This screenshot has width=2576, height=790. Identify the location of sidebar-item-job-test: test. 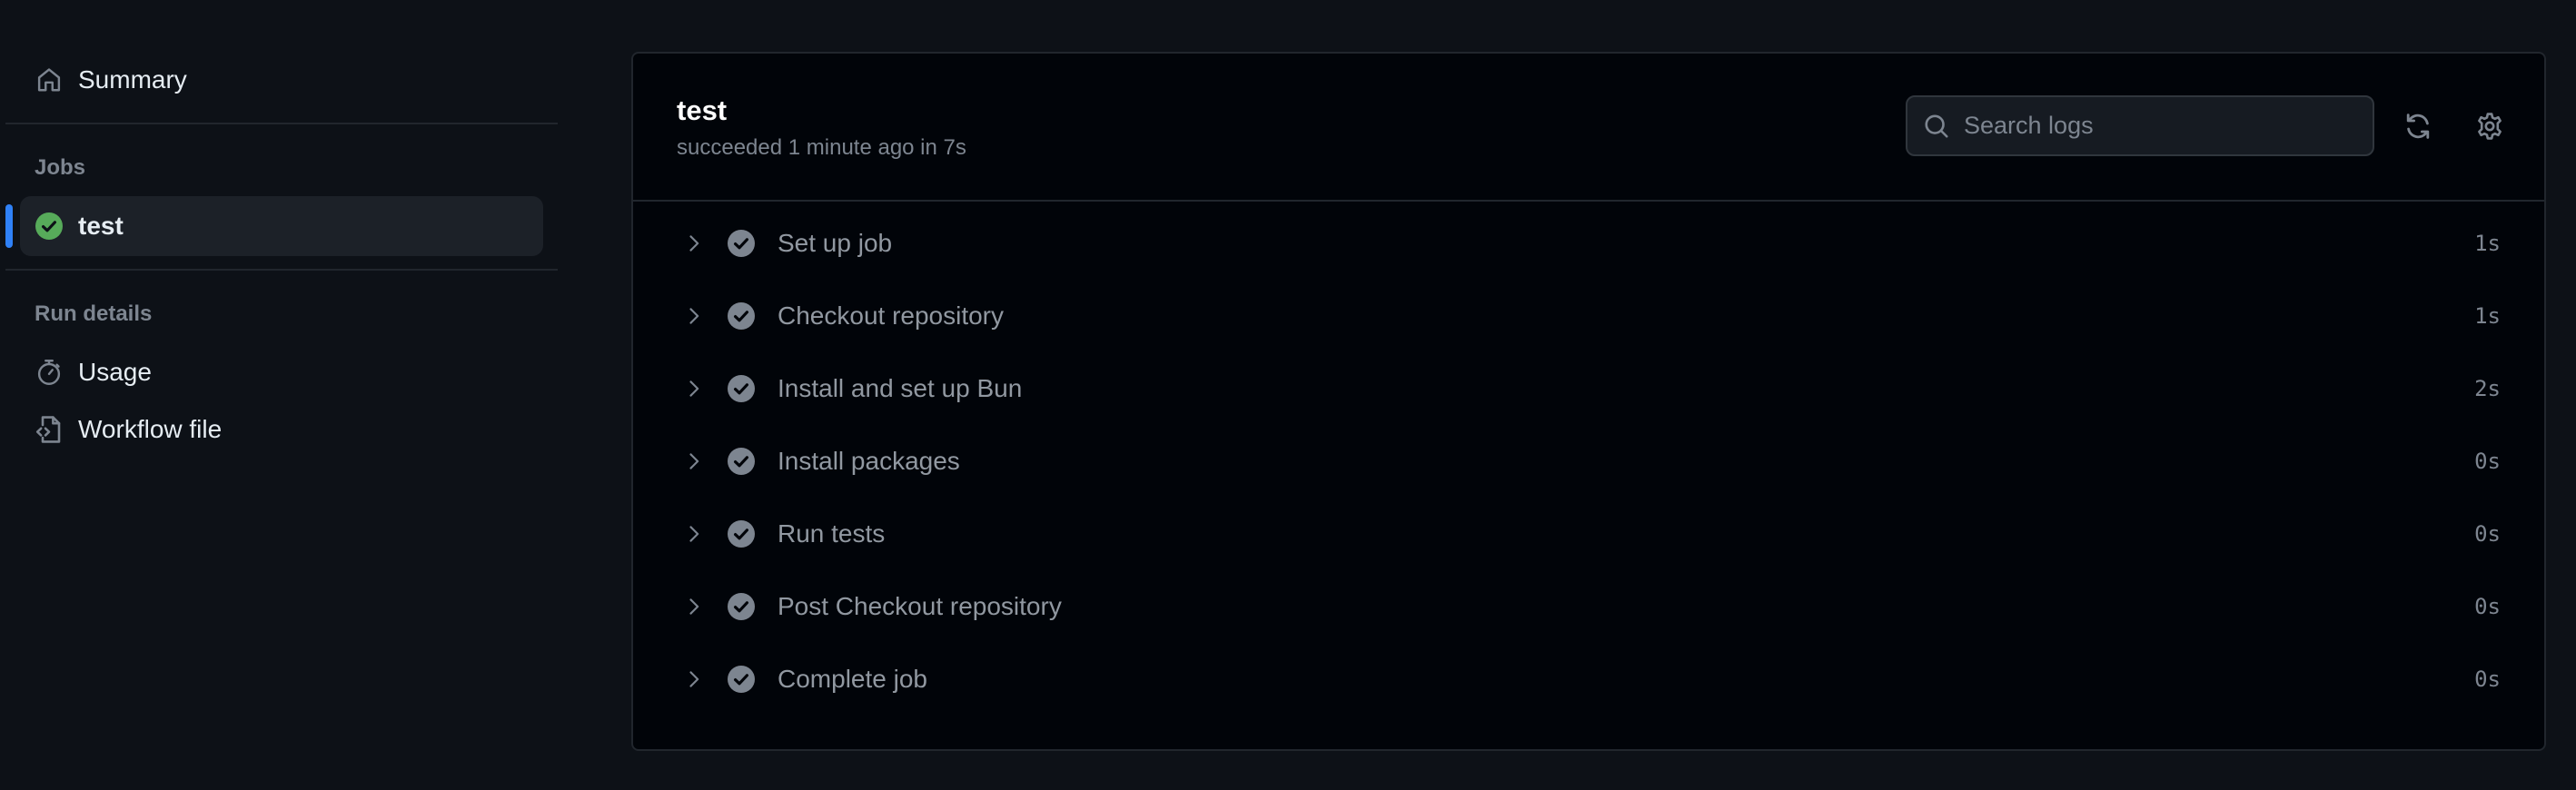
(281, 226).